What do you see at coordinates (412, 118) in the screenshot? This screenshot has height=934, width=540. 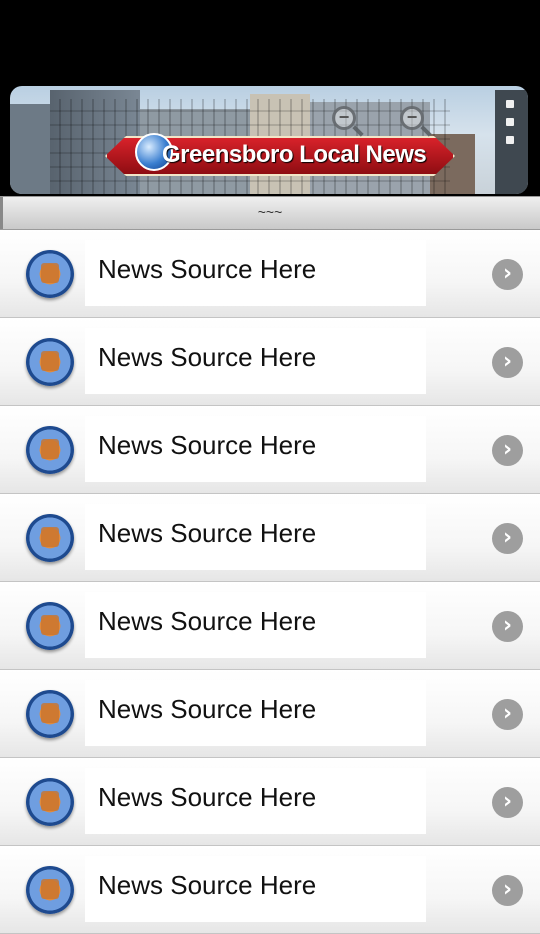 I see `zoom-in-icon: −` at bounding box center [412, 118].